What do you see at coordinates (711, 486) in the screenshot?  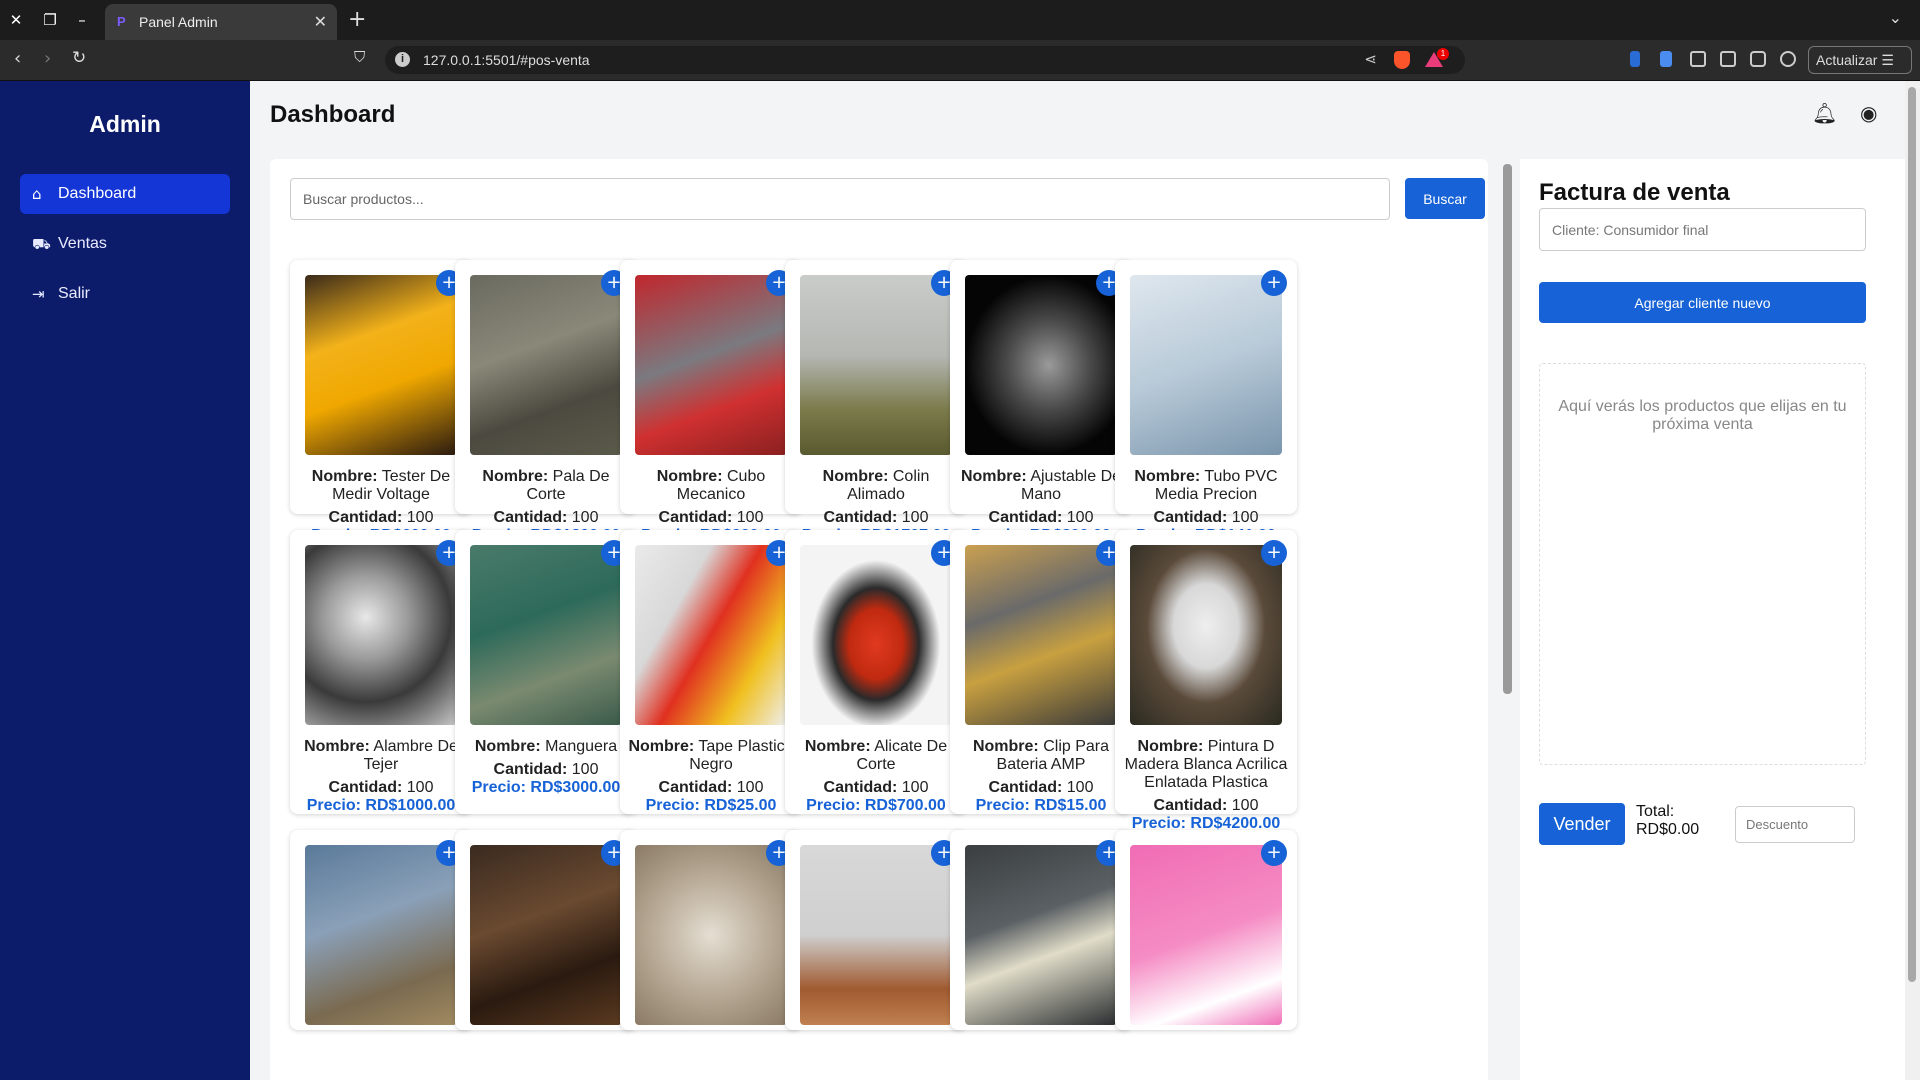 I see `product-name: Nombre: Cubo Mecanico` at bounding box center [711, 486].